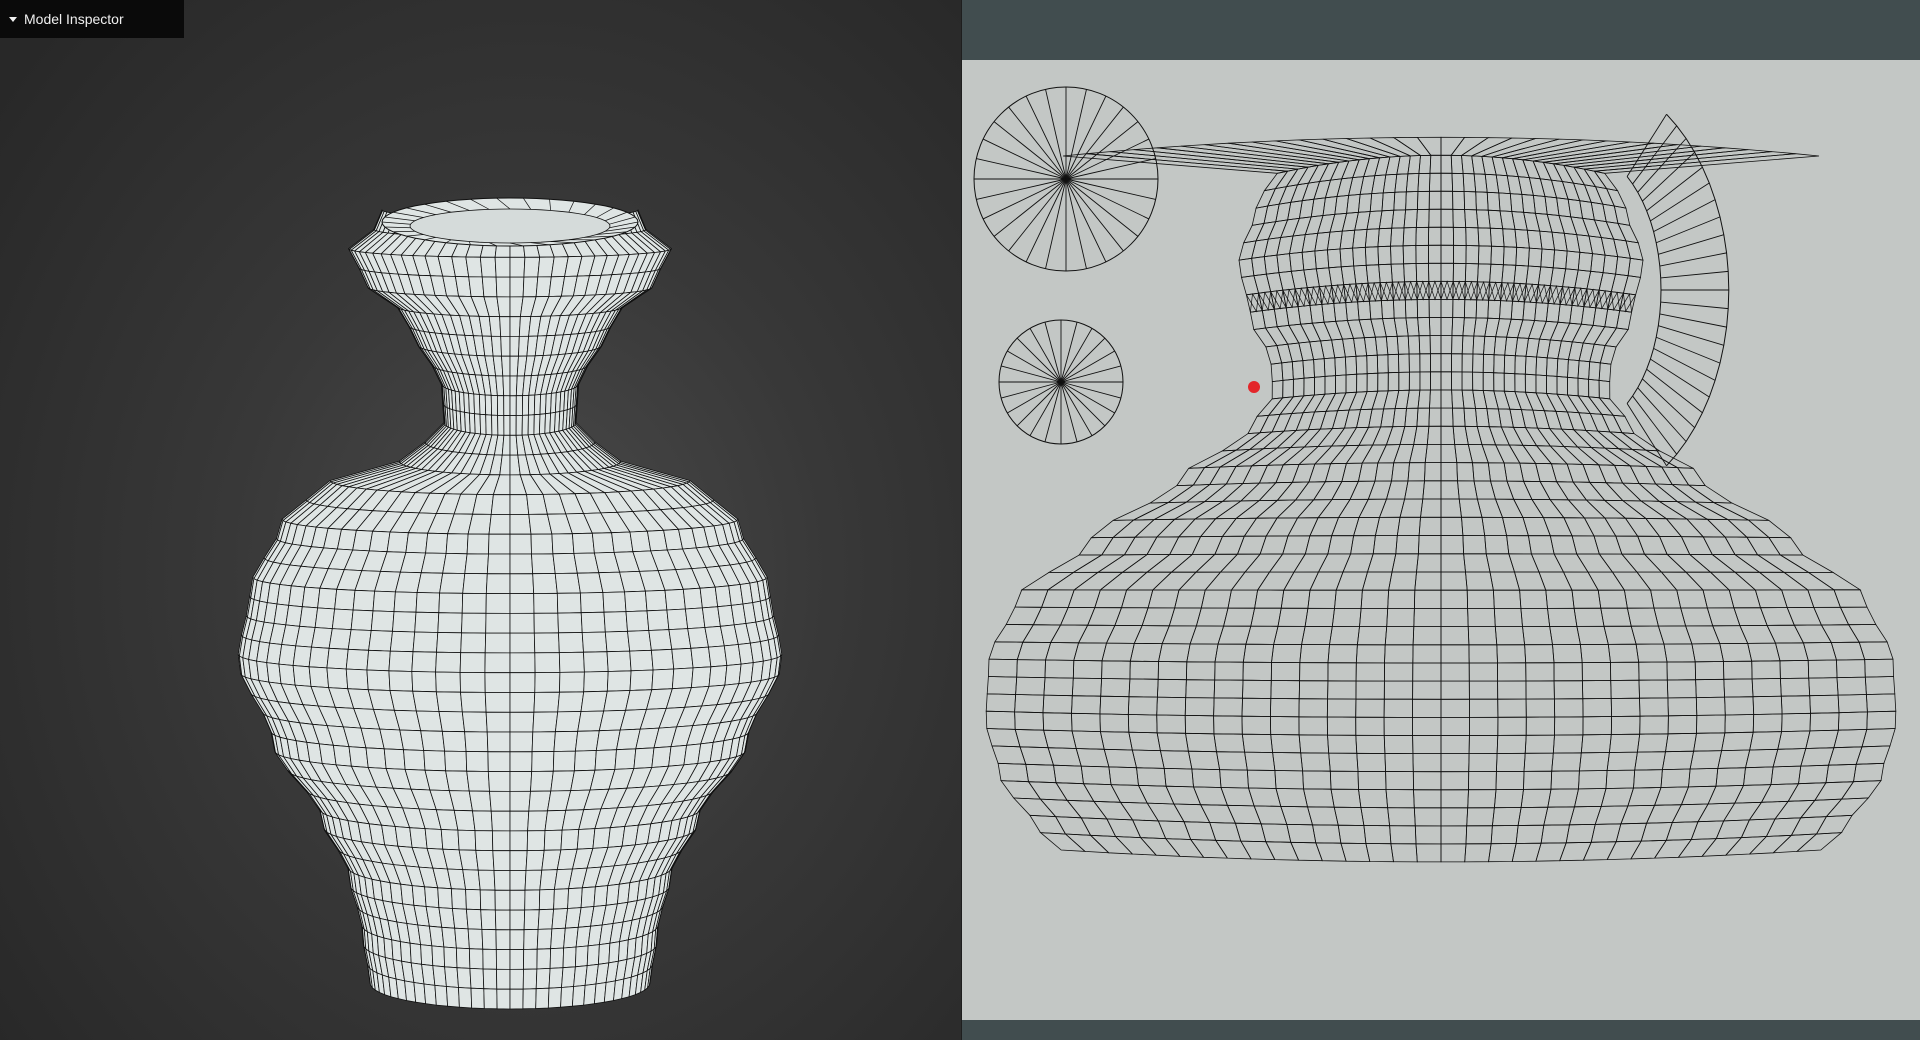 Image resolution: width=1920 pixels, height=1040 pixels. Describe the element at coordinates (13, 19) in the screenshot. I see `caret-down-icon` at that location.